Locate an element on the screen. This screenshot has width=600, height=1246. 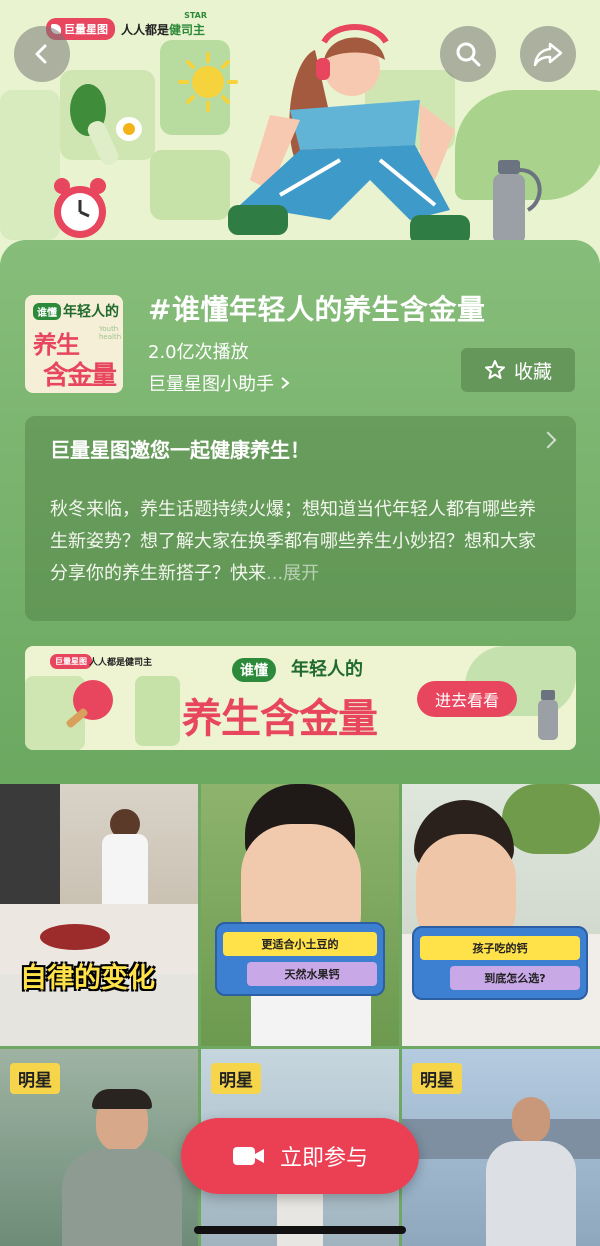
cover-youth: Youth health is located at coordinates (110, 333).